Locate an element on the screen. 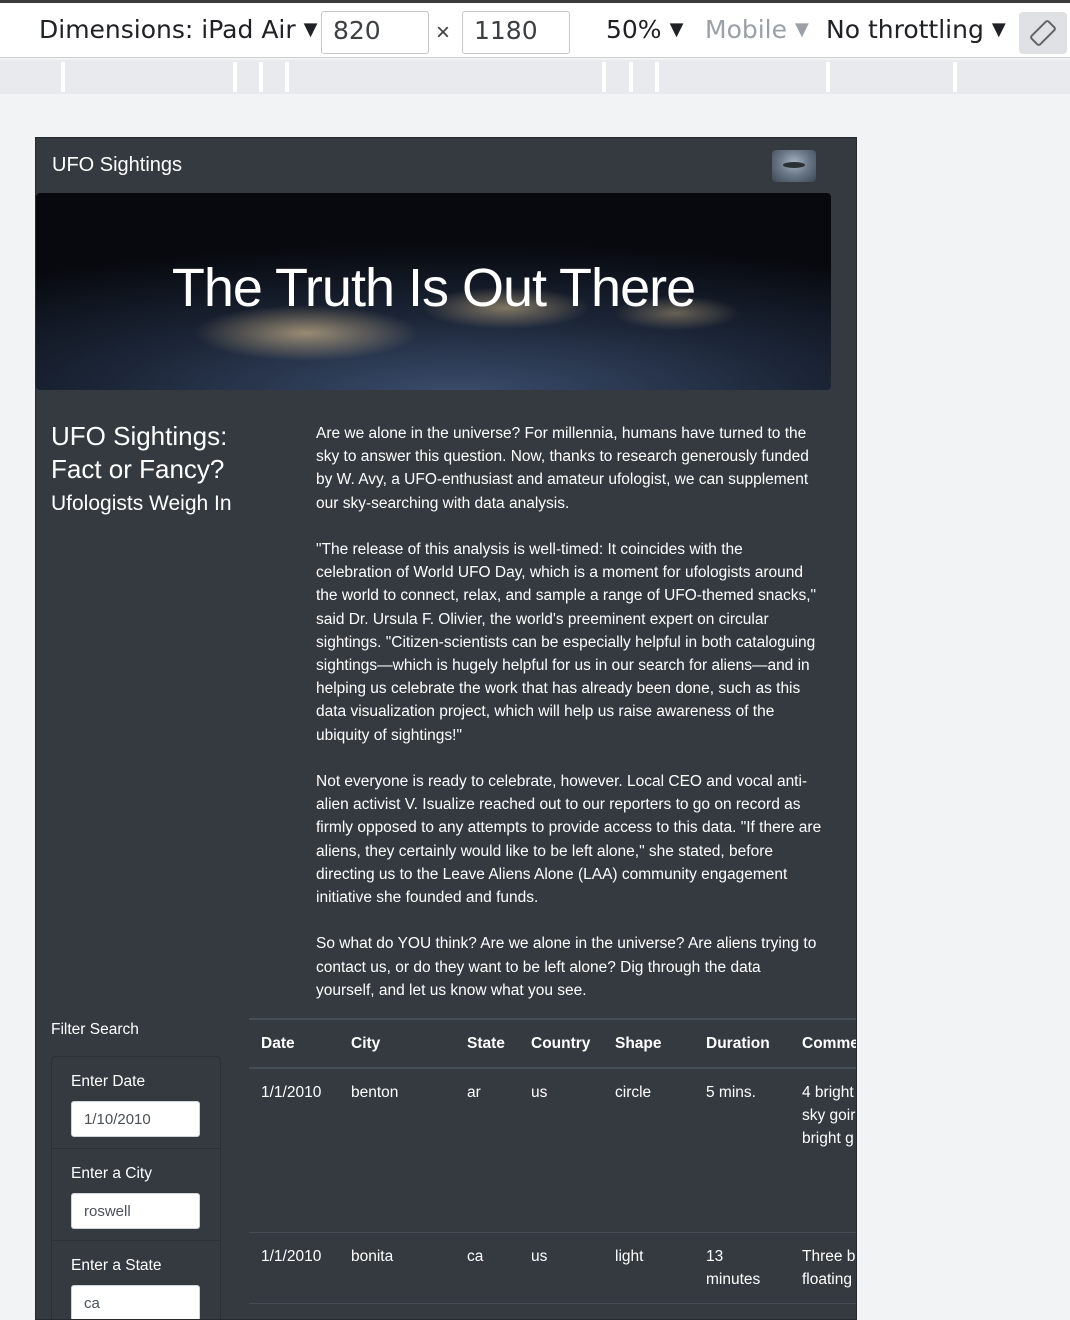 This screenshot has height=1320, width=1070. column-header-country: Country is located at coordinates (561, 1043).